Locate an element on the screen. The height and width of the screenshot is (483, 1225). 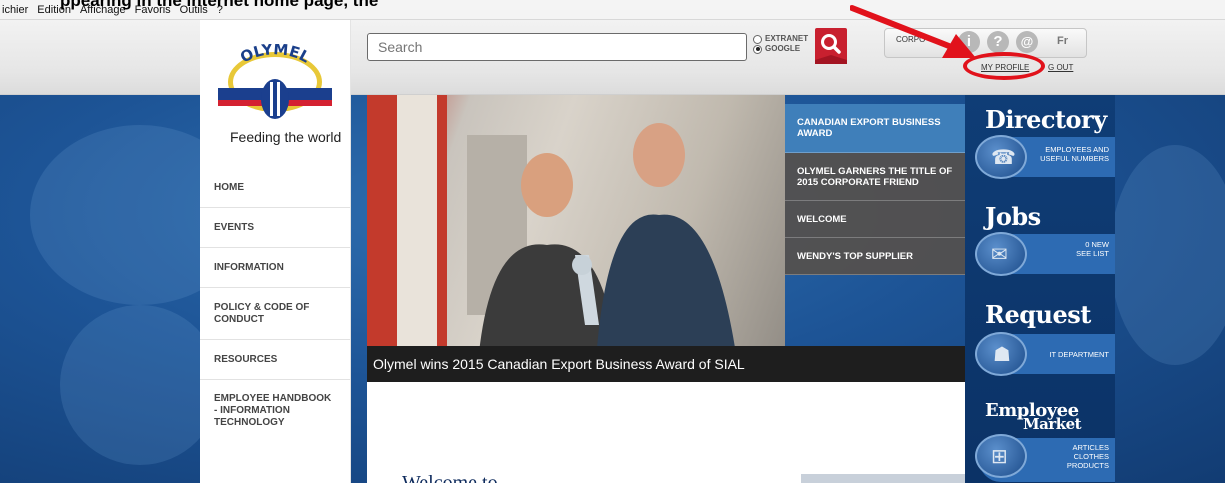
slide-item-export-award: CANADIAN EXPORT BUSINESS AWARD is located at coordinates (875, 128).